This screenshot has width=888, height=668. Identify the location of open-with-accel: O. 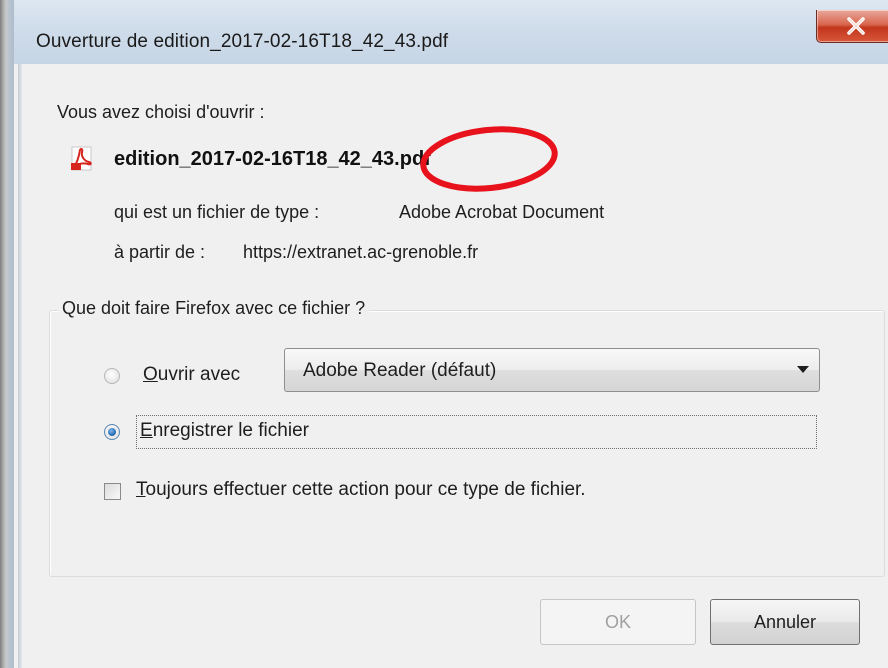
(150, 374).